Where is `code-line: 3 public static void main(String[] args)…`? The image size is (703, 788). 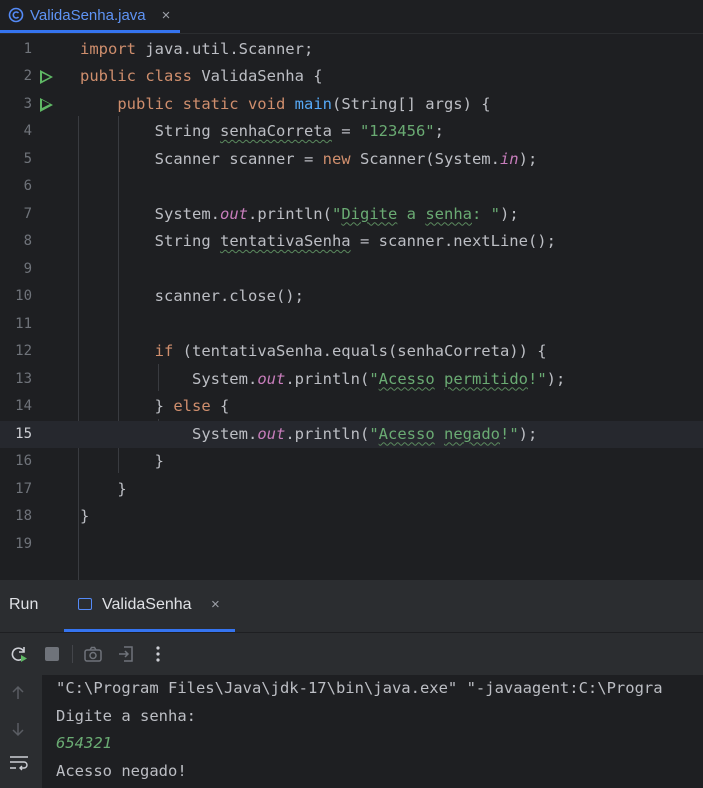
code-line: 3 public static void main(String[] args)… is located at coordinates (351, 105).